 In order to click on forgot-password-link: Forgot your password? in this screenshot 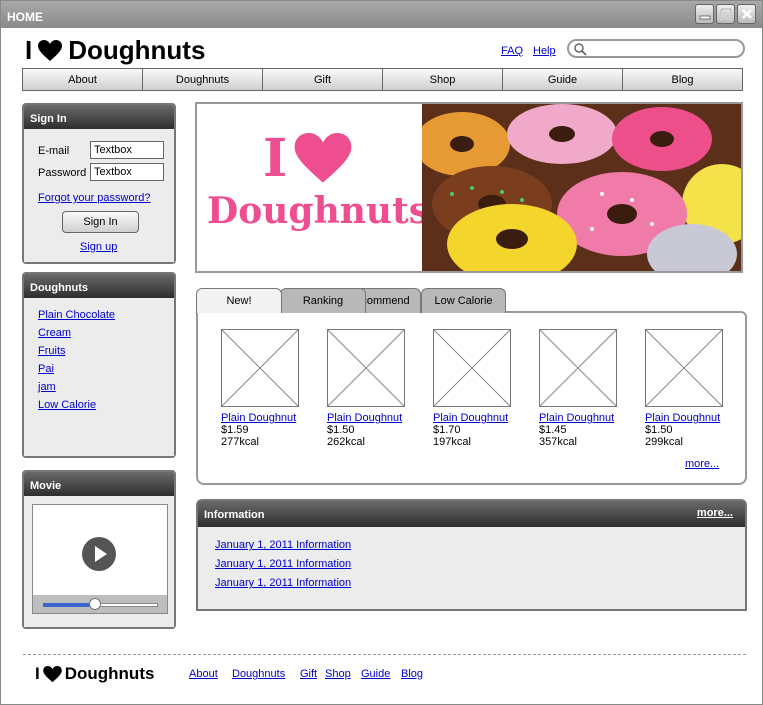, I will do `click(94, 198)`.